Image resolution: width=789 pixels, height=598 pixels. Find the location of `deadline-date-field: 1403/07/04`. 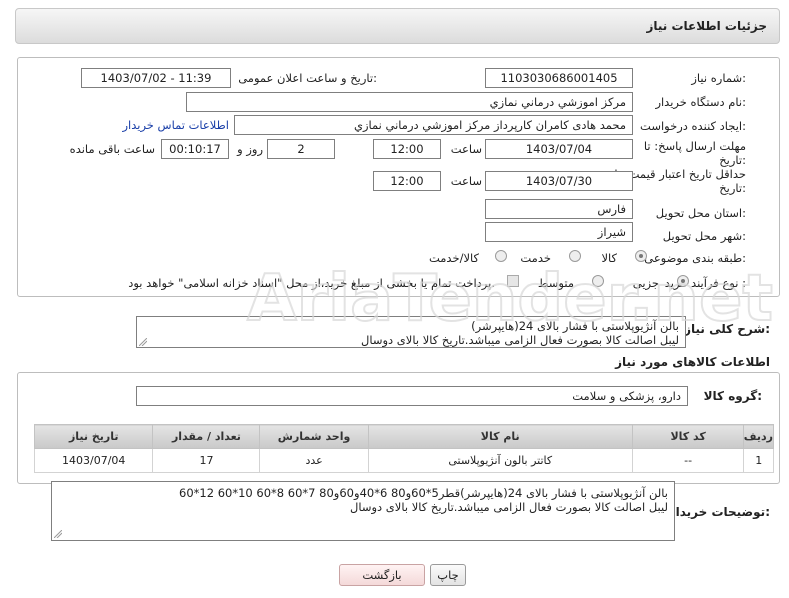

deadline-date-field: 1403/07/04 is located at coordinates (559, 149).